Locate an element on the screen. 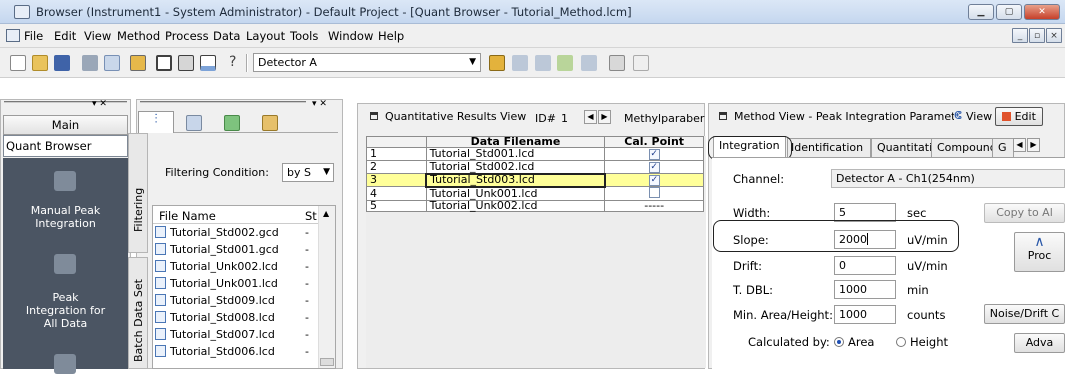 The height and width of the screenshot is (374, 1065). menu-tools: Tools is located at coordinates (304, 36).